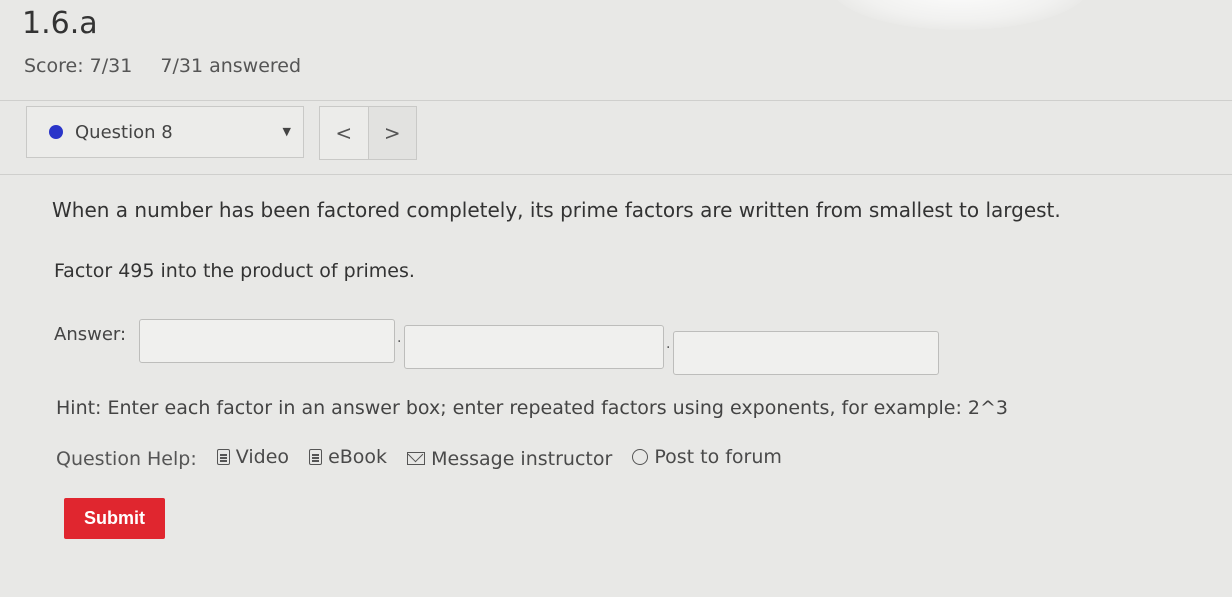 This screenshot has width=1232, height=597. I want to click on answer-label: Answer:, so click(90, 334).